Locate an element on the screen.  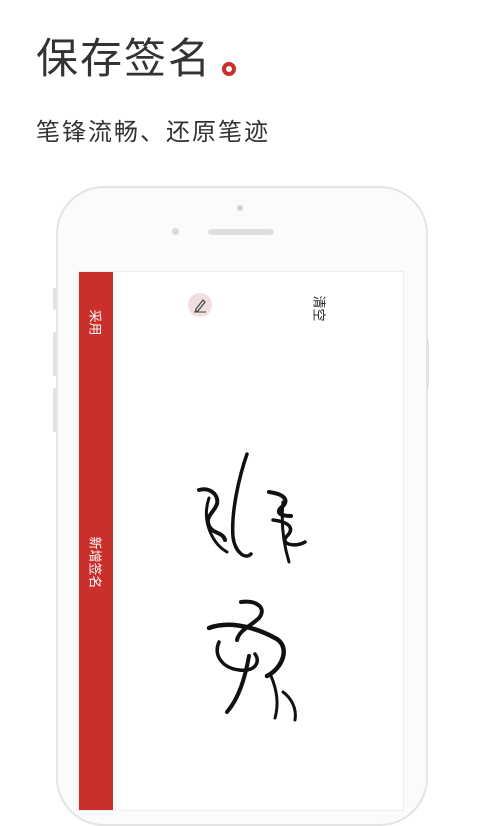
clear-button: 清空 is located at coordinates (320, 308).